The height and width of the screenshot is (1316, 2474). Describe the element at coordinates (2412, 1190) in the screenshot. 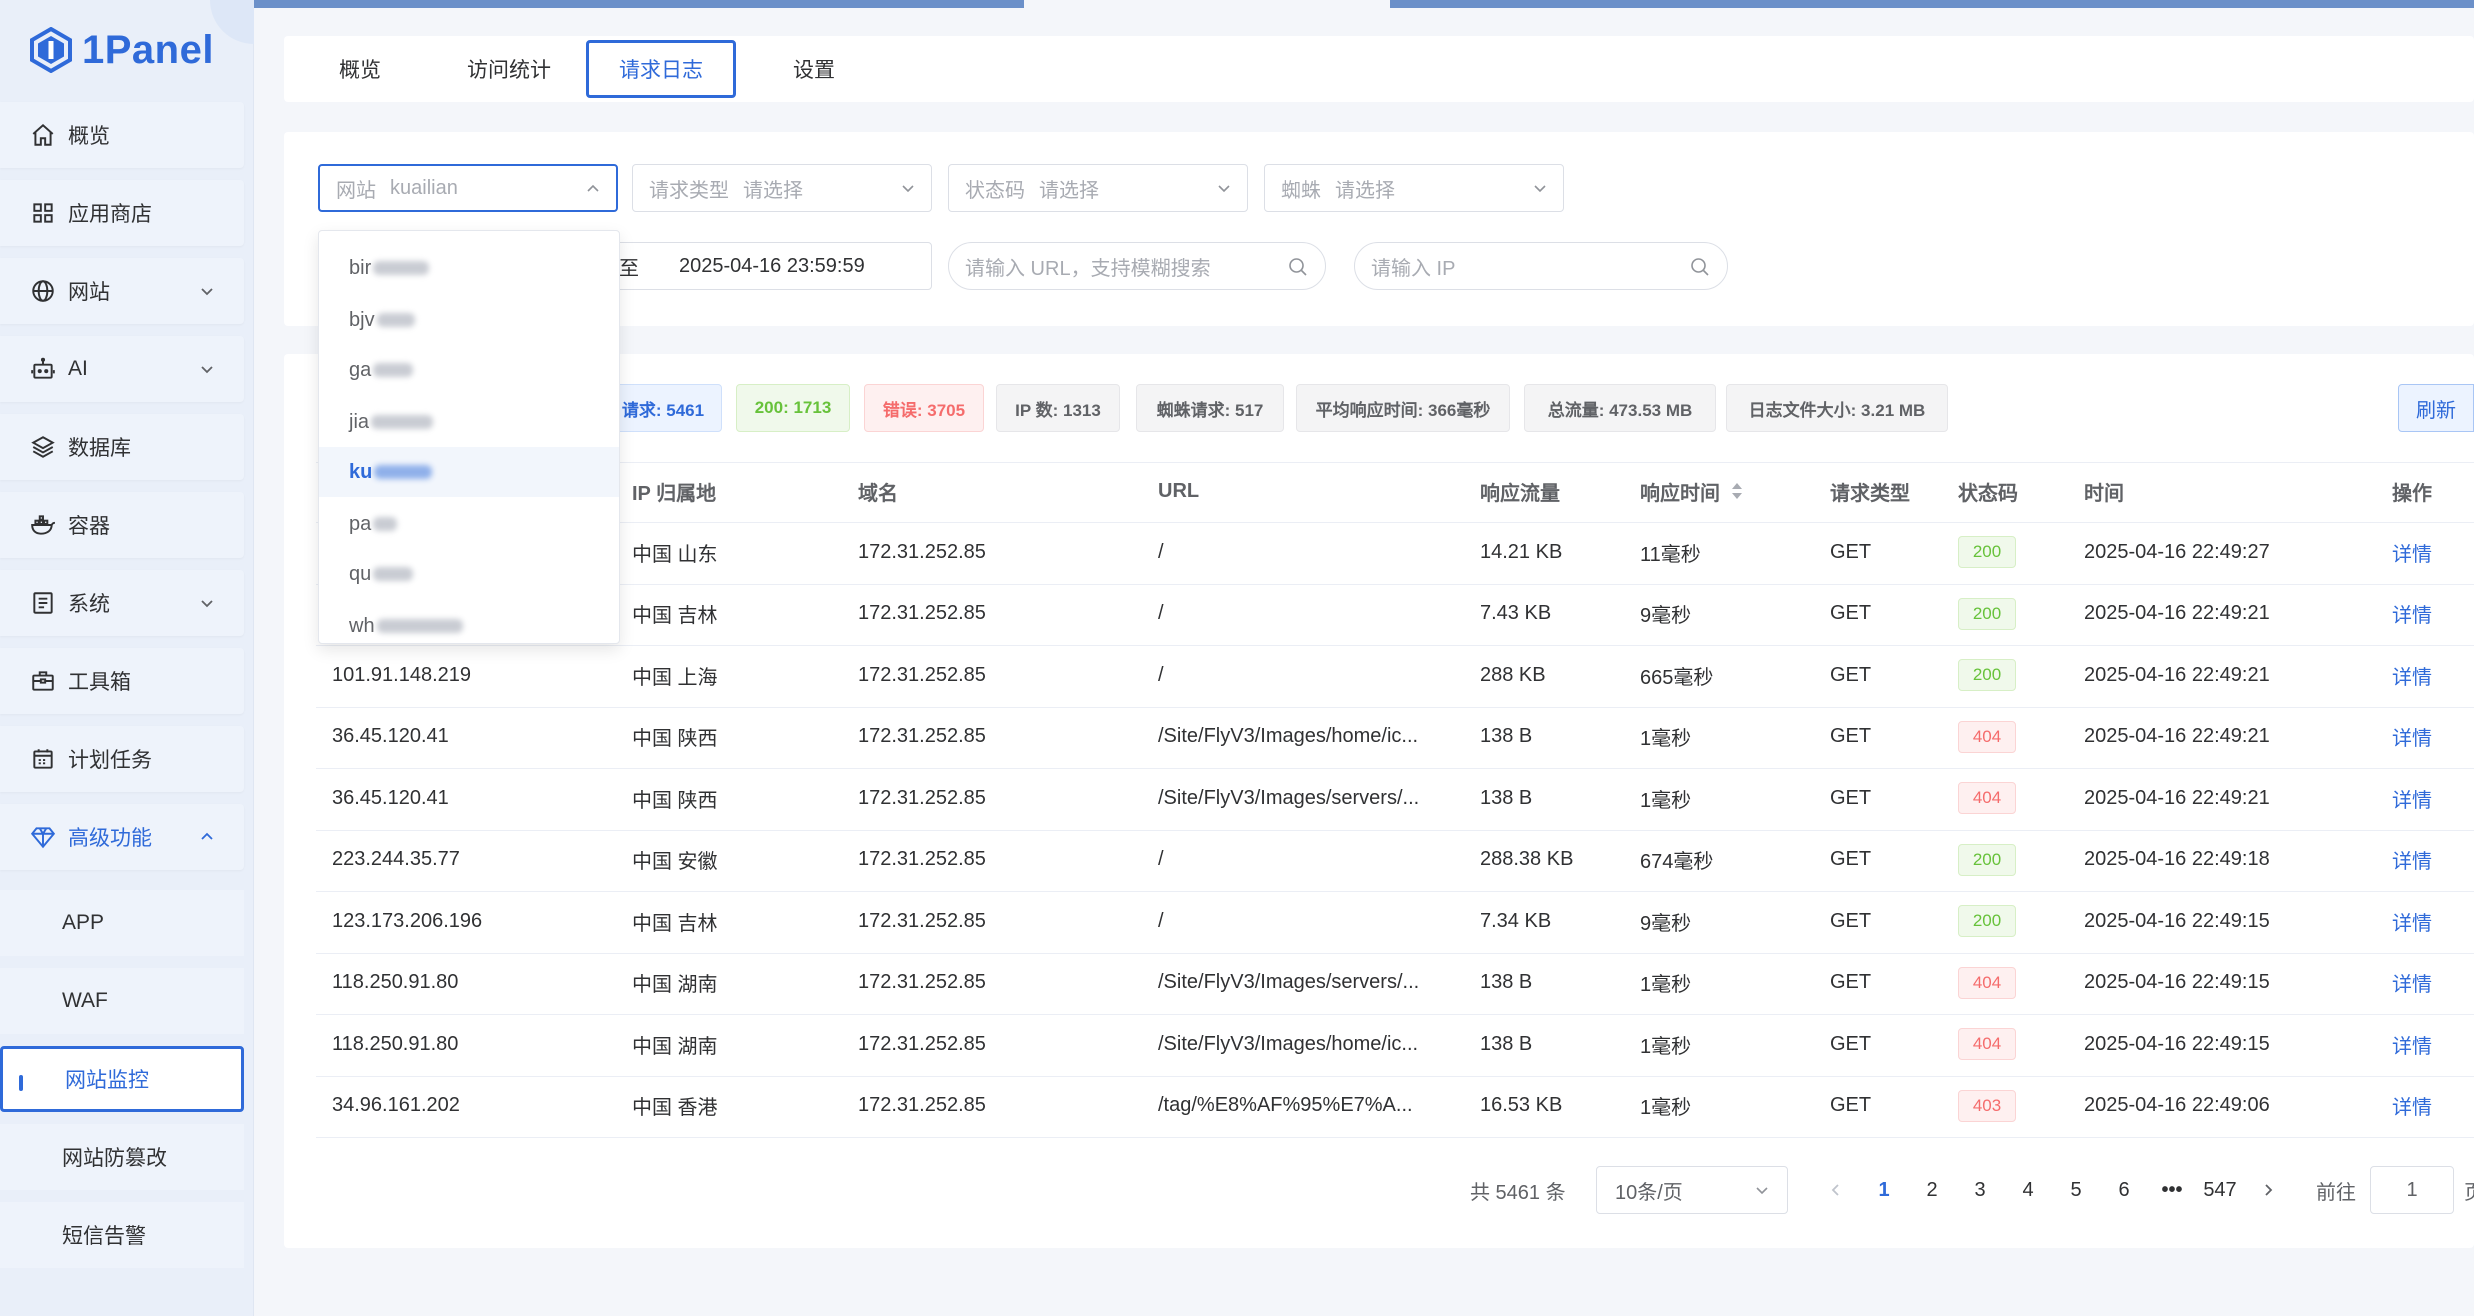

I see `goto-page-input: 1` at that location.